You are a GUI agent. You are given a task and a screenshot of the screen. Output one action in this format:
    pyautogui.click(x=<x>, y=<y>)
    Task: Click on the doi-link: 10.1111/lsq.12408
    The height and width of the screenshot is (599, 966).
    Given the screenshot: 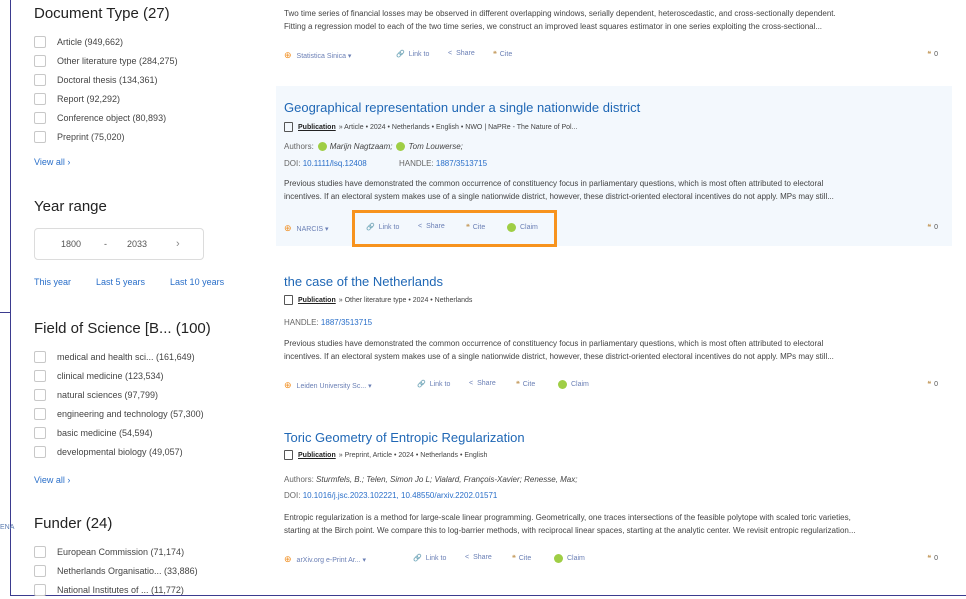 What is the action you would take?
    pyautogui.click(x=335, y=163)
    